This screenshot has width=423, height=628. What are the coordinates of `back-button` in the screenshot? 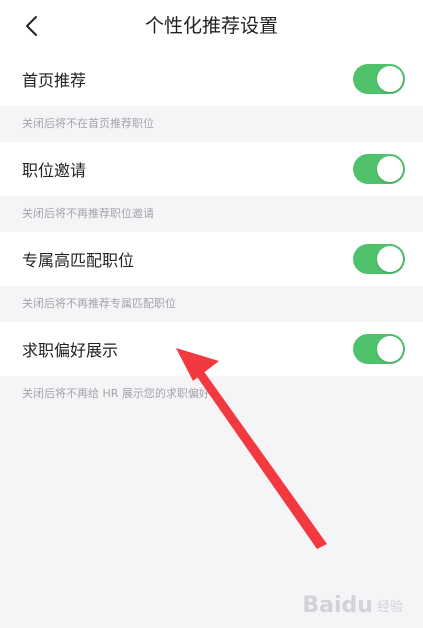 It's located at (32, 26).